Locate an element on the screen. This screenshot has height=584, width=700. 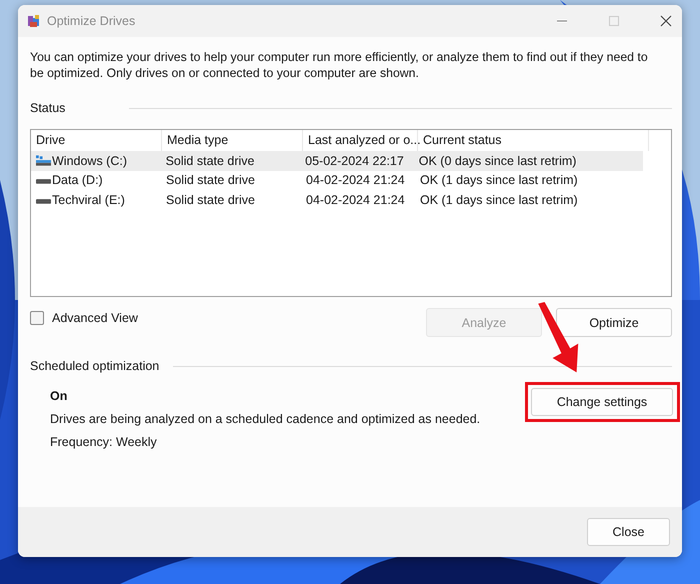
drive-row: Techviral (E:) Solid state drive 04-02-2024 21:24 OK (1 days since last retrim) is located at coordinates (351, 200).